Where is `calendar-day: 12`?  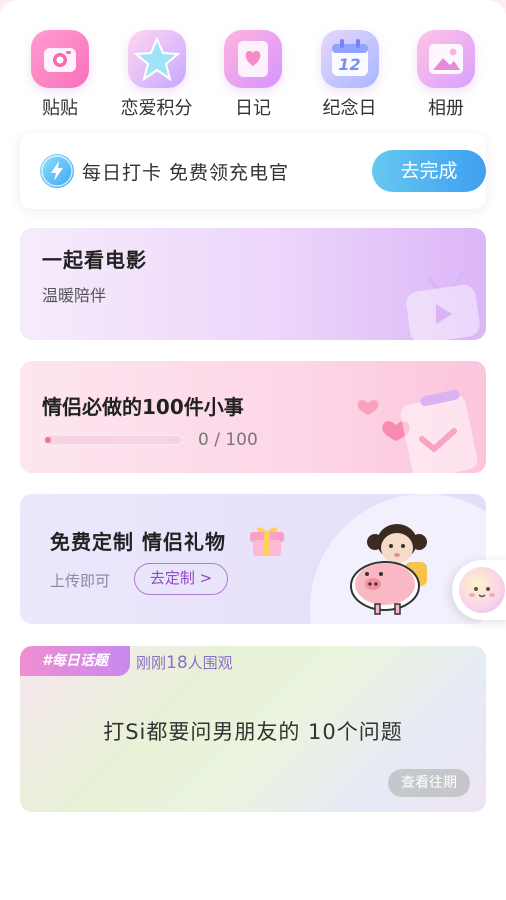
calendar-day: 12 is located at coordinates (349, 64).